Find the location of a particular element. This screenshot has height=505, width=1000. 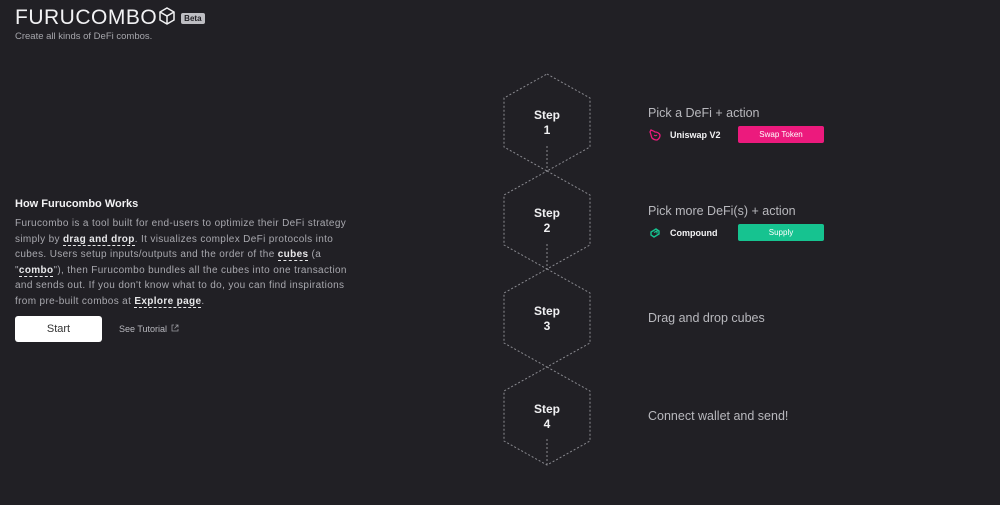

step-4-label: Step 4 is located at coordinates (547, 417).